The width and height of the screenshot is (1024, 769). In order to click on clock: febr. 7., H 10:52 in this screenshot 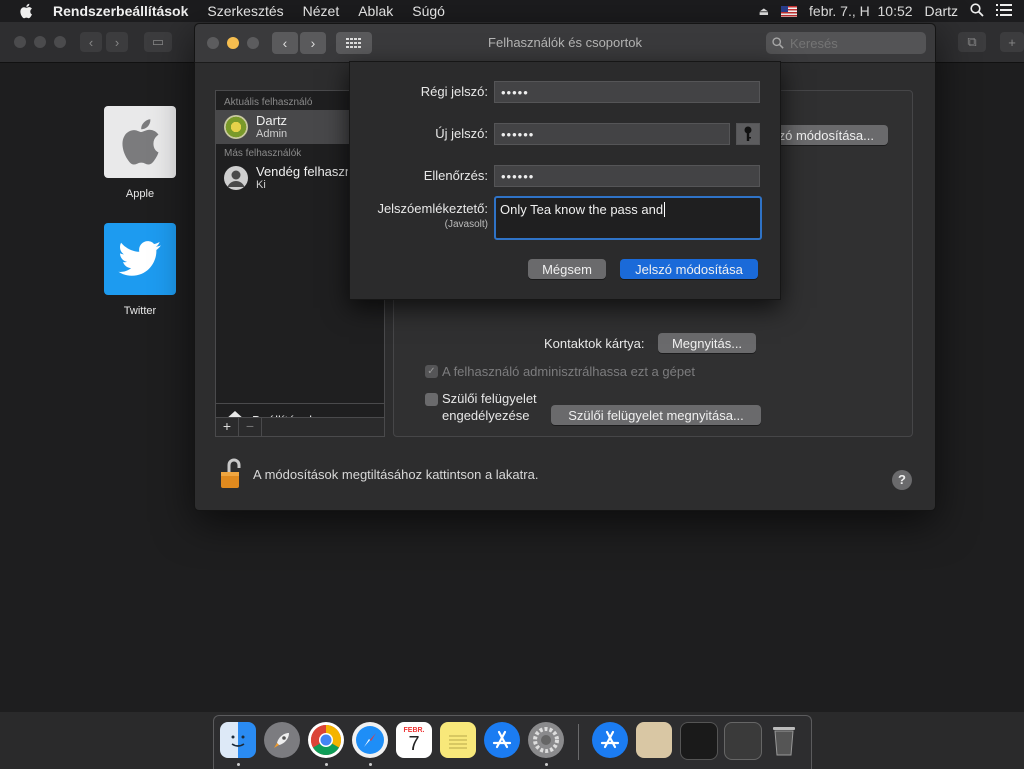, I will do `click(861, 11)`.